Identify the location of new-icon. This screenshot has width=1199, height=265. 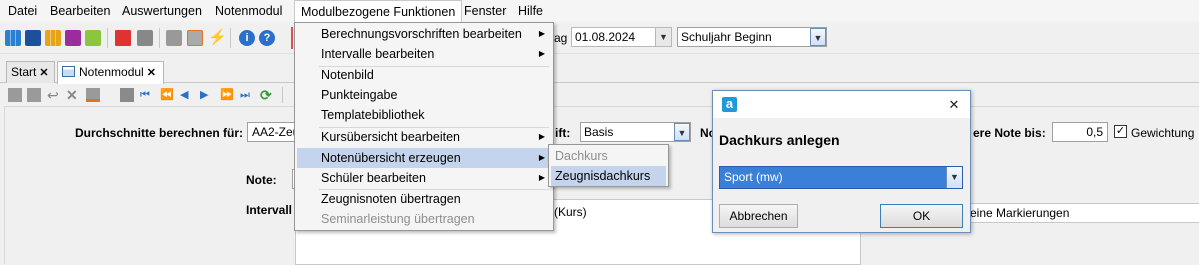
(15, 95).